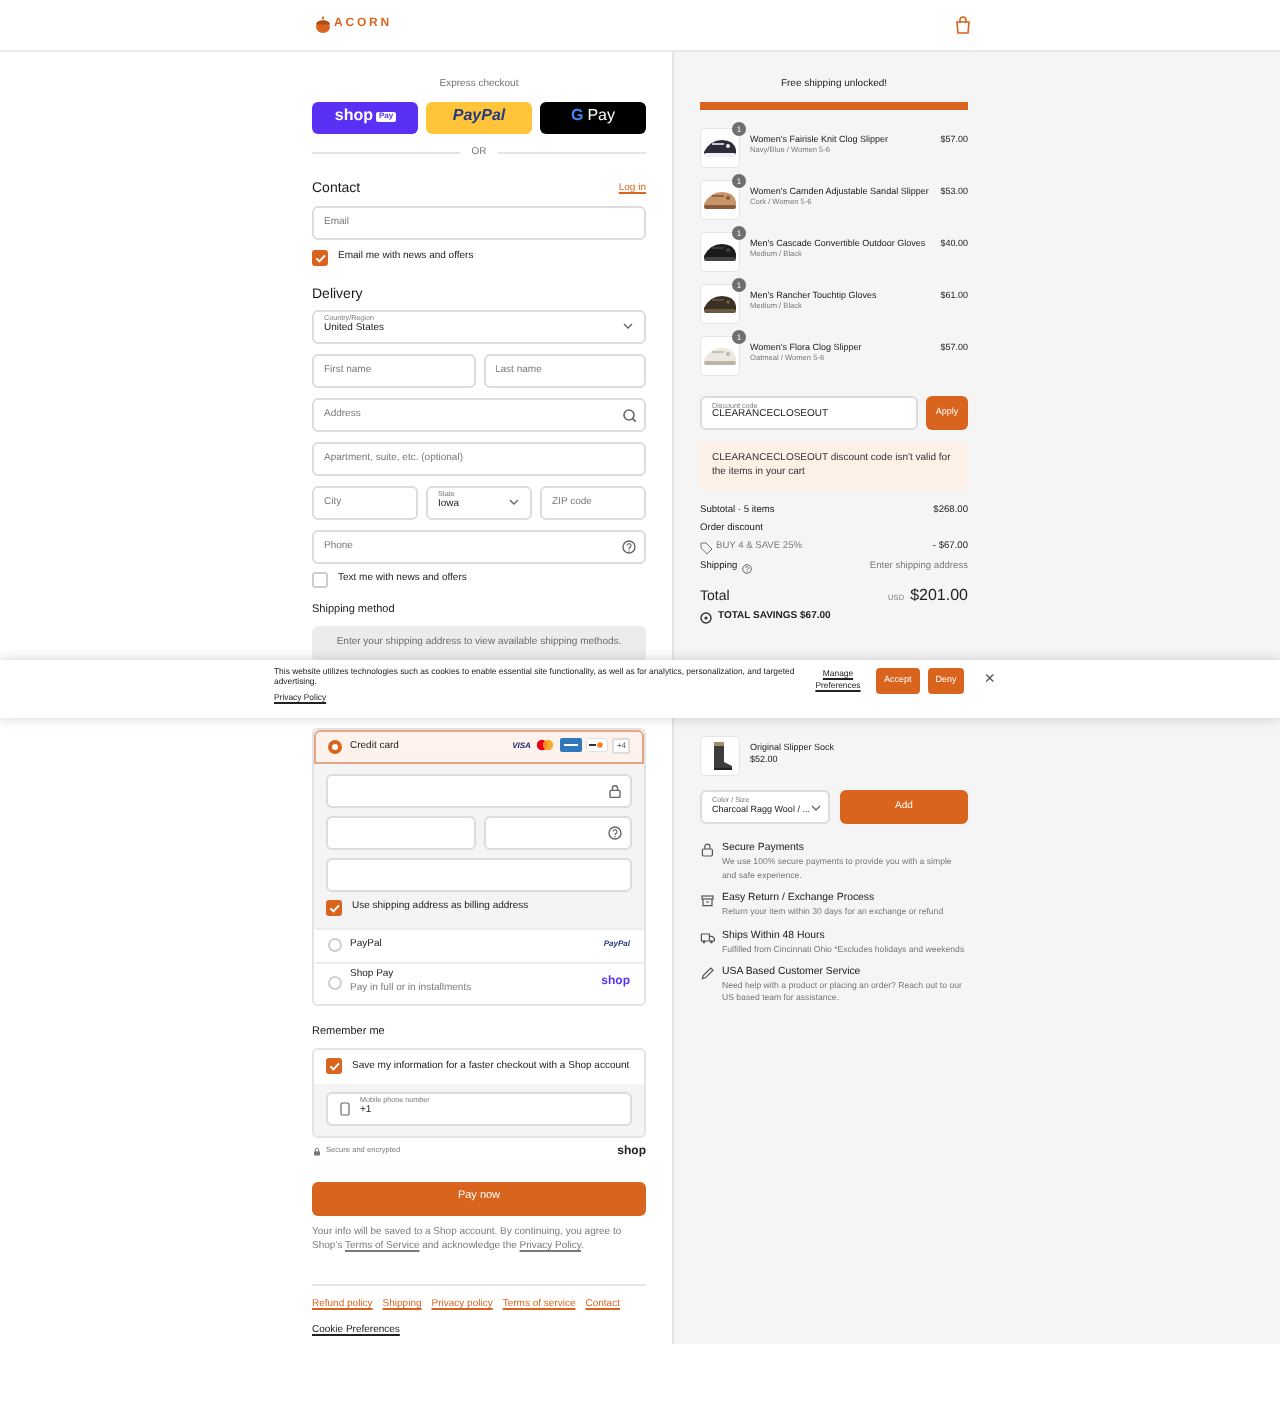 Image resolution: width=1280 pixels, height=1414 pixels. I want to click on phone-icon, so click(345, 1108).